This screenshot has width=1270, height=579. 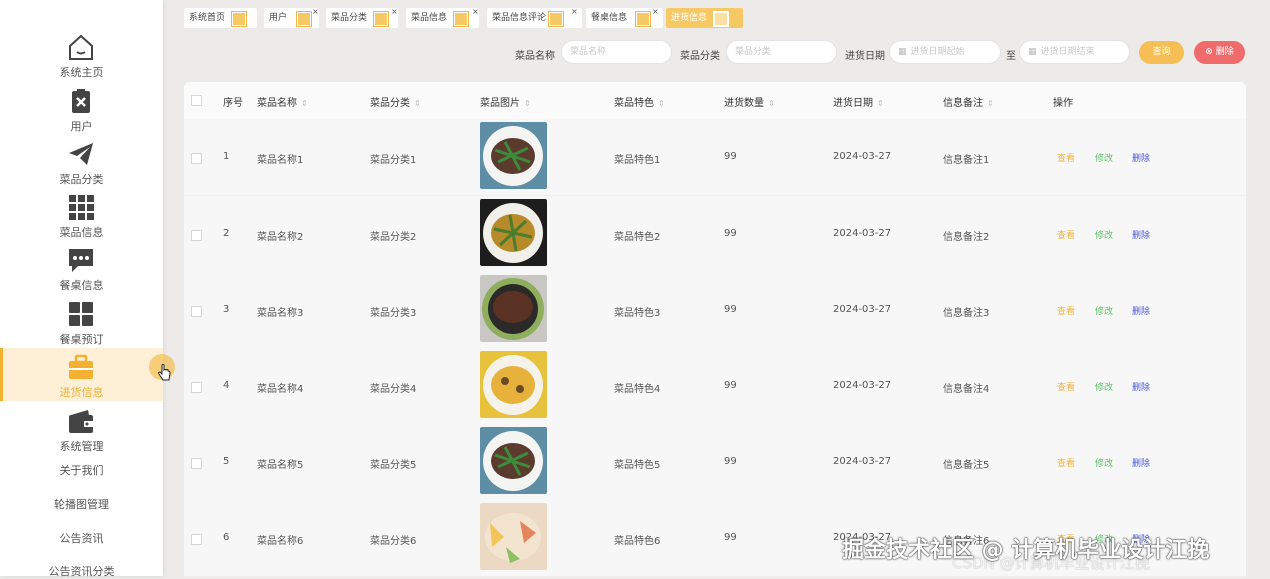 I want to click on date-start-input: ▦ 进货日期起始, so click(x=945, y=52).